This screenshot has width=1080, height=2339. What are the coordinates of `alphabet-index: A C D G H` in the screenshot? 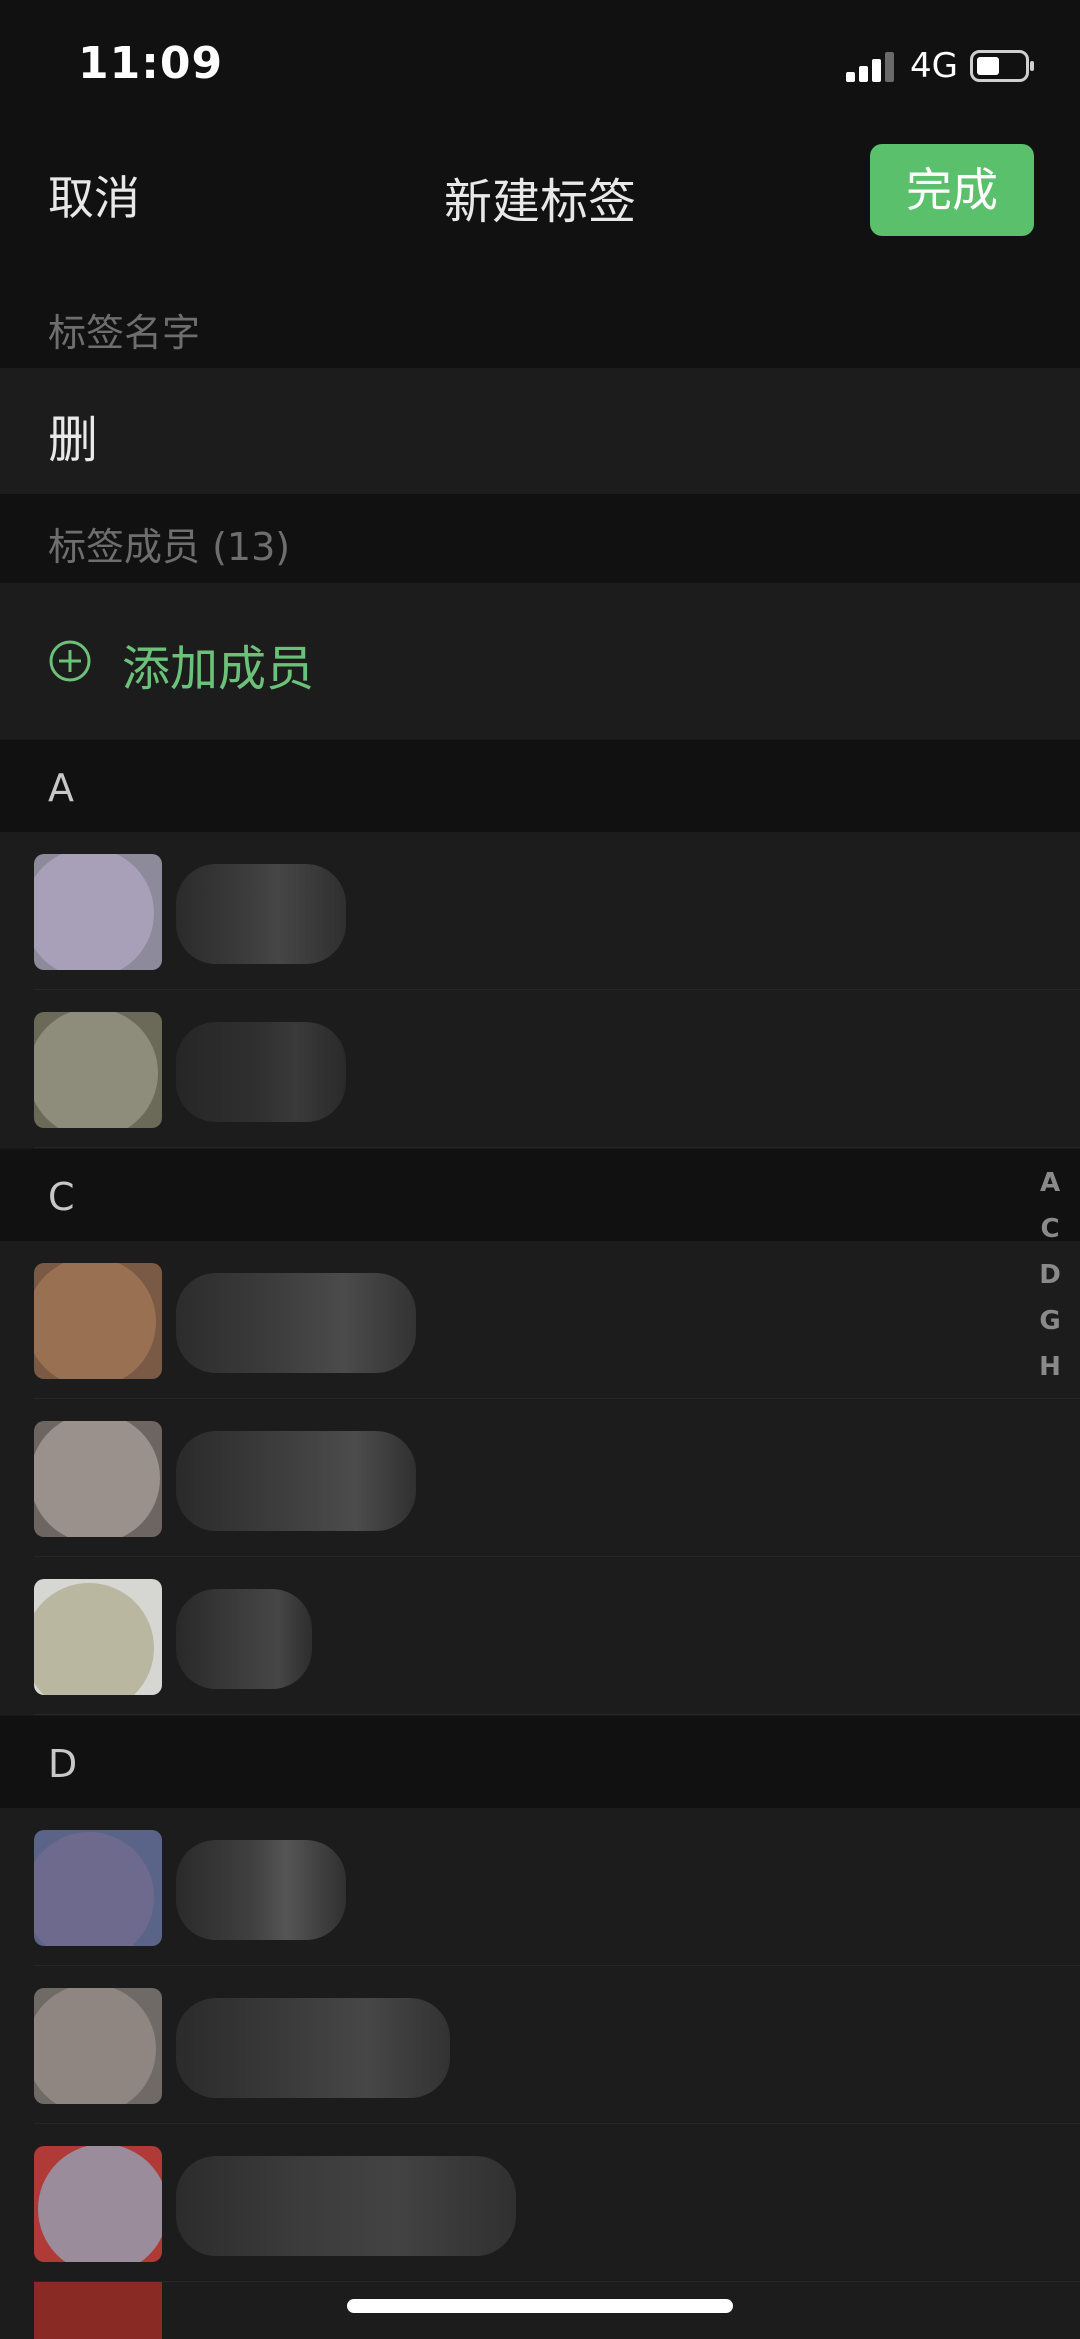 It's located at (1050, 1275).